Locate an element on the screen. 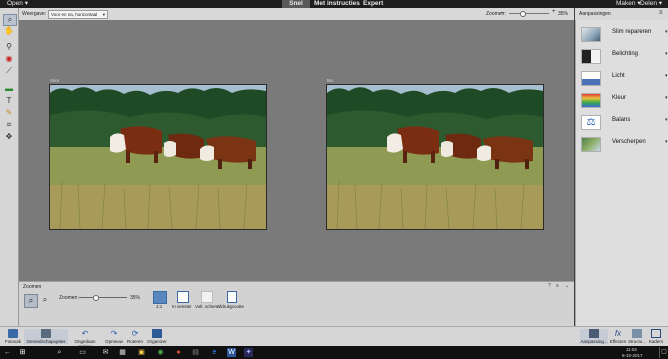 This screenshot has height=359, width=668. adjustment-color: Kleur ▾ is located at coordinates (623, 100).